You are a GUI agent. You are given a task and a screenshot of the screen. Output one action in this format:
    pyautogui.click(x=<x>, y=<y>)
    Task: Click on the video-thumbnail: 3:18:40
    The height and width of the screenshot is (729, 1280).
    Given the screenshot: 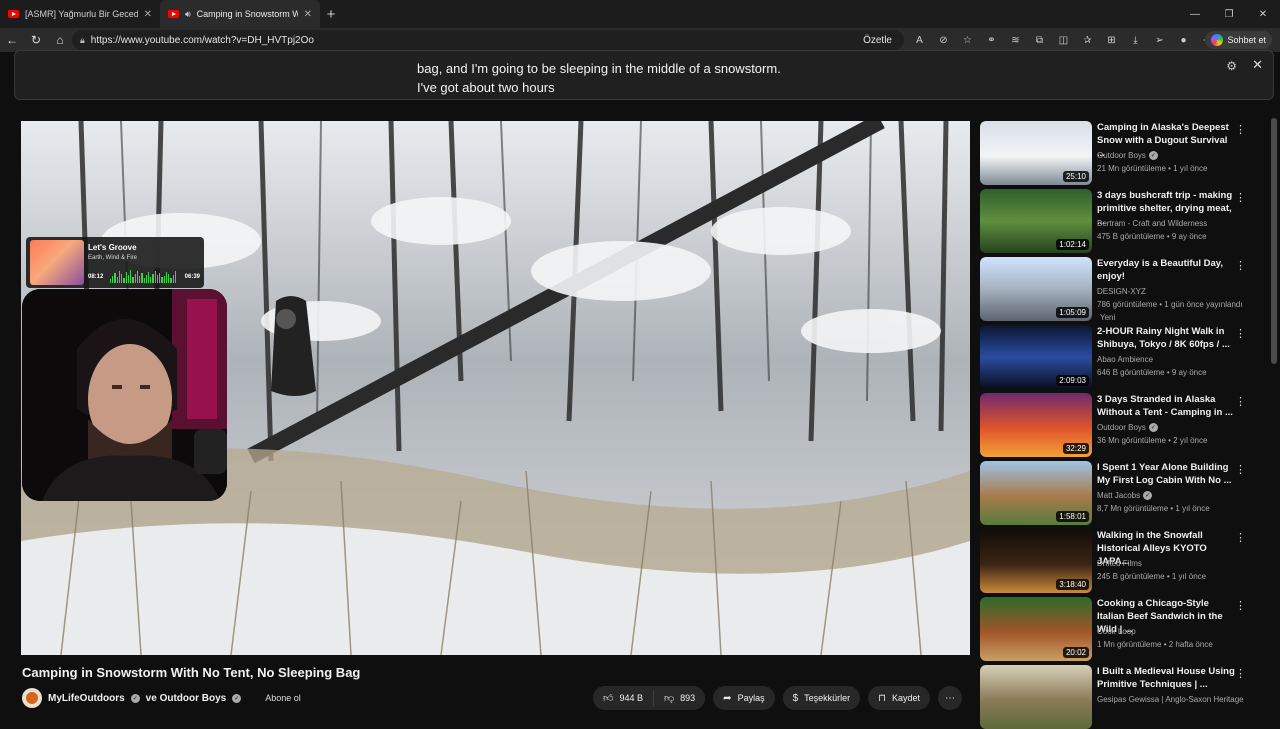 What is the action you would take?
    pyautogui.click(x=1036, y=561)
    